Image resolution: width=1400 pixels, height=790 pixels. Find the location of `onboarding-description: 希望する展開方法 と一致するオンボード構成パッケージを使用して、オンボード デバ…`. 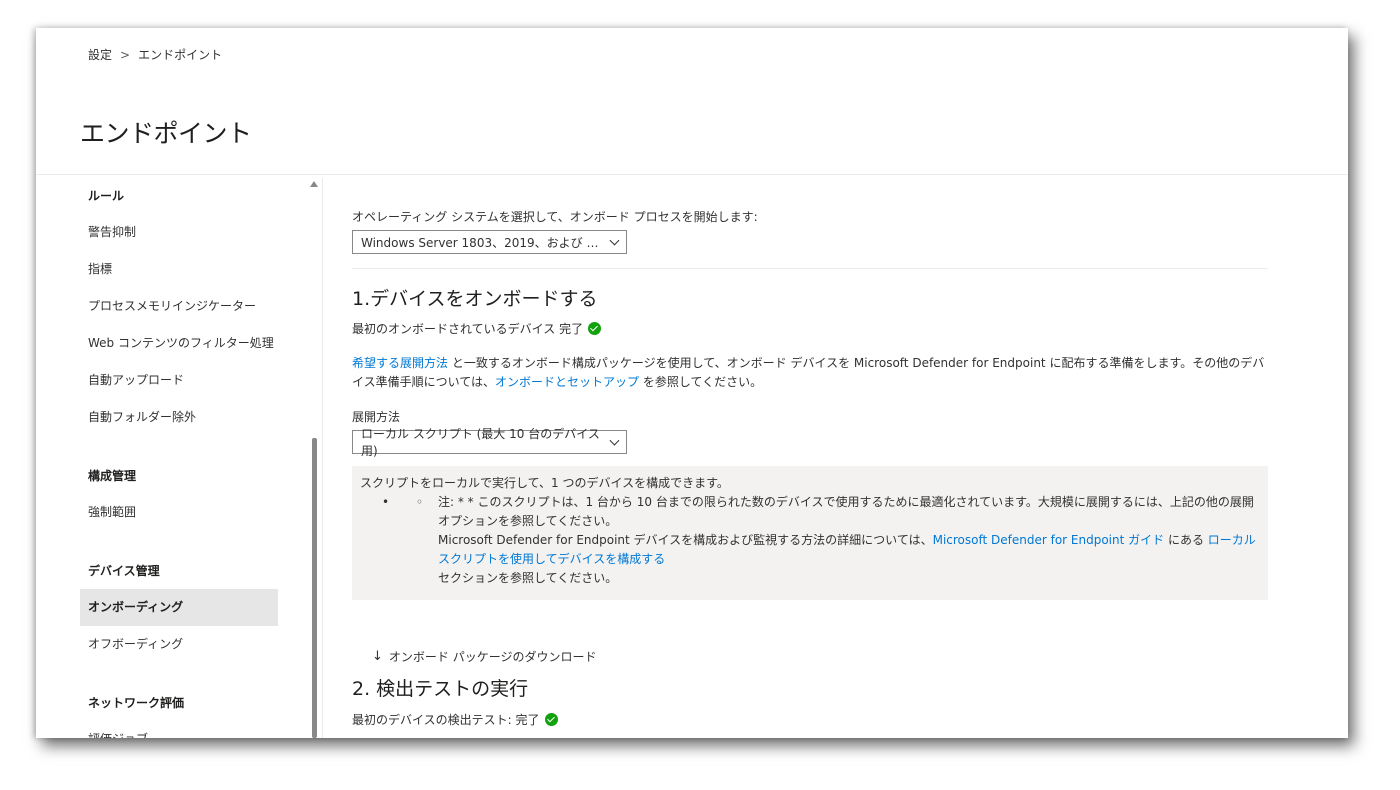

onboarding-description: 希望する展開方法 と一致するオンボード構成パッケージを使用して、オンボード デバ… is located at coordinates (810, 373).